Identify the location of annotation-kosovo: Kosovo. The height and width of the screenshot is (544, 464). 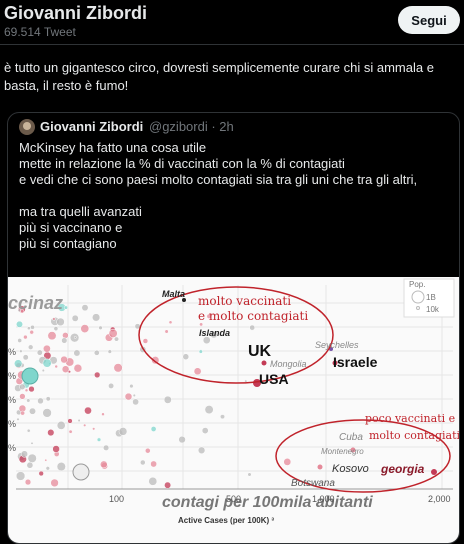
(350, 469).